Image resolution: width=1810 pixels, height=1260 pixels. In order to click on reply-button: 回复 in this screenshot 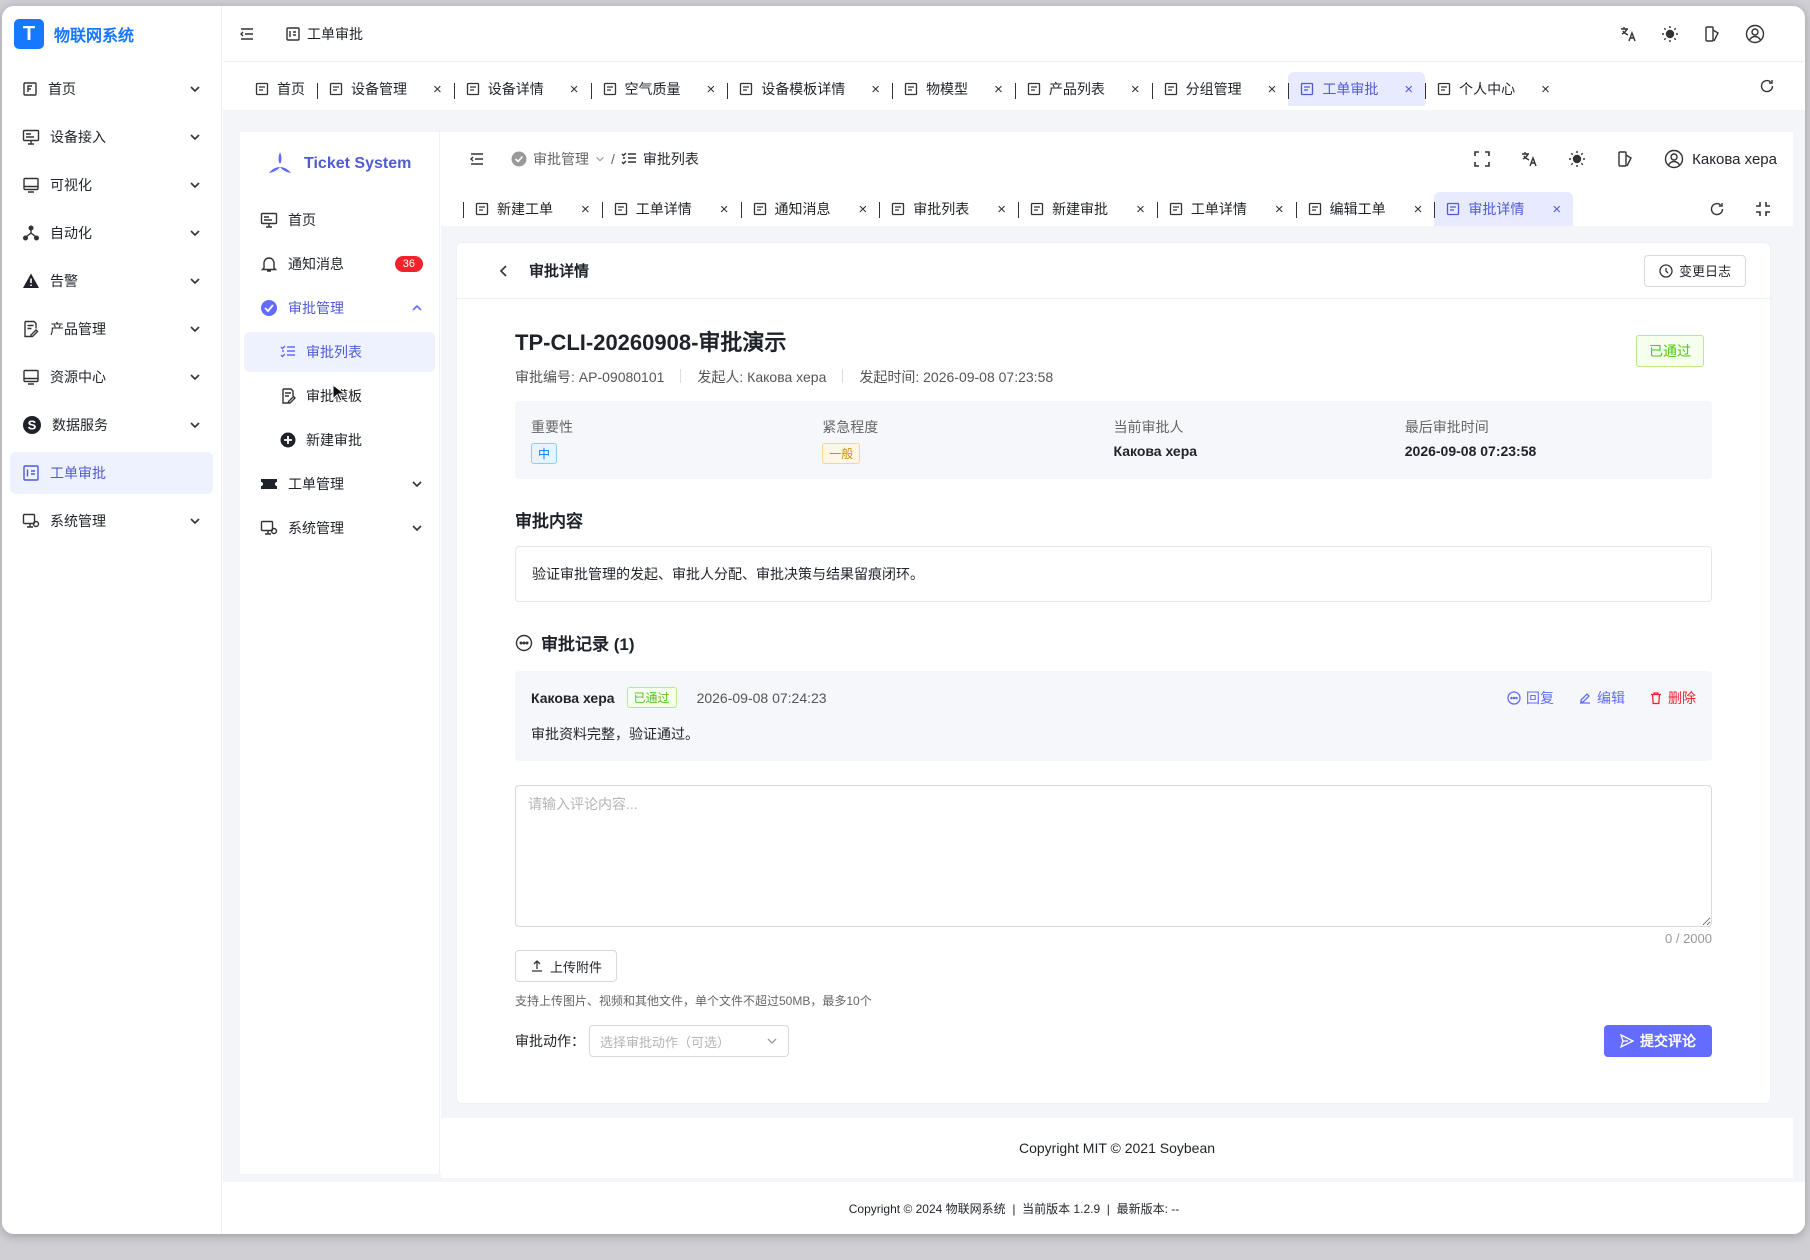, I will do `click(1530, 698)`.